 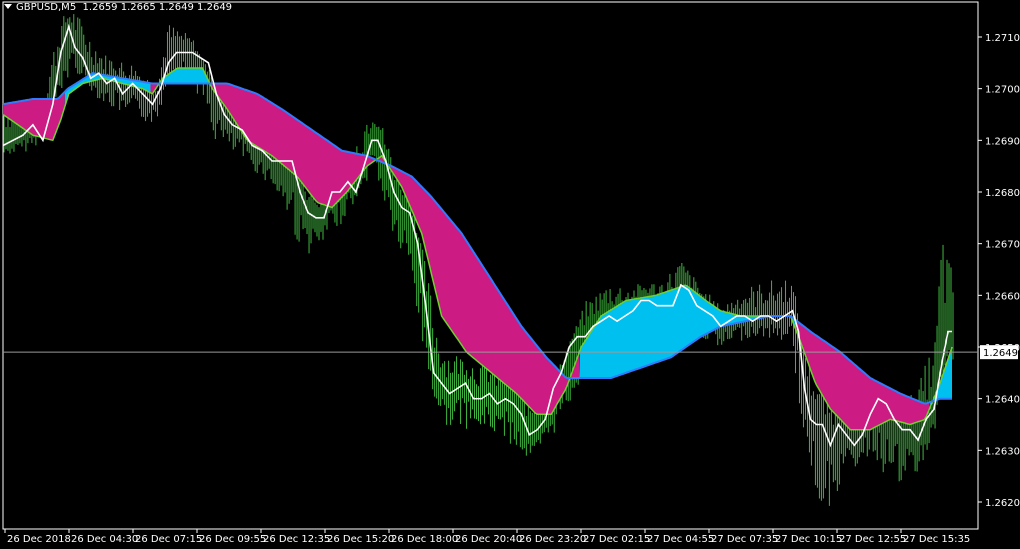 I want to click on x-tick-label: 27 Dec 07:35, so click(x=744, y=539).